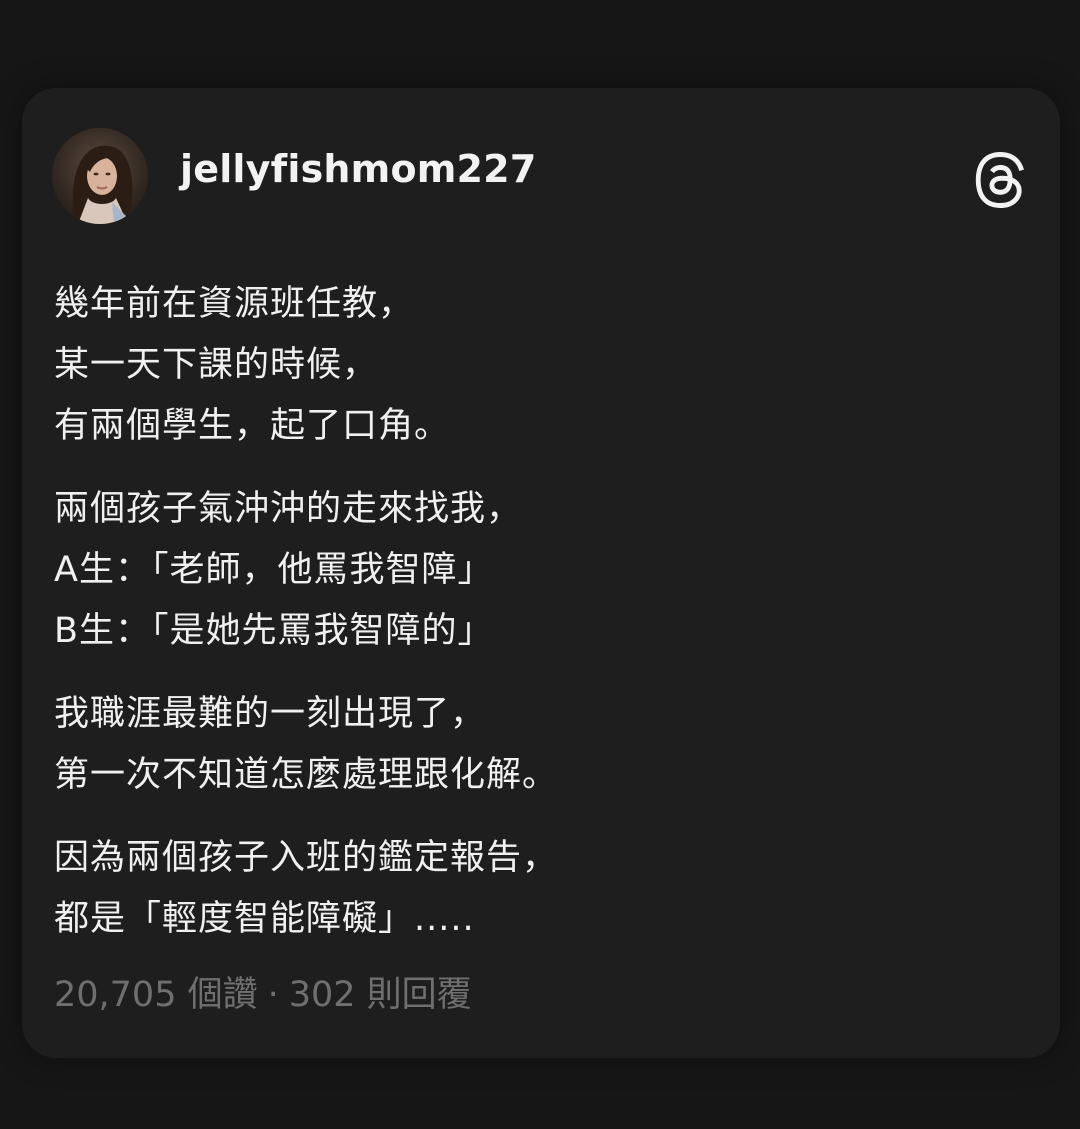 The image size is (1080, 1129). I want to click on post-stats: 20,705 個讚 · 302 則回覆, so click(263, 994).